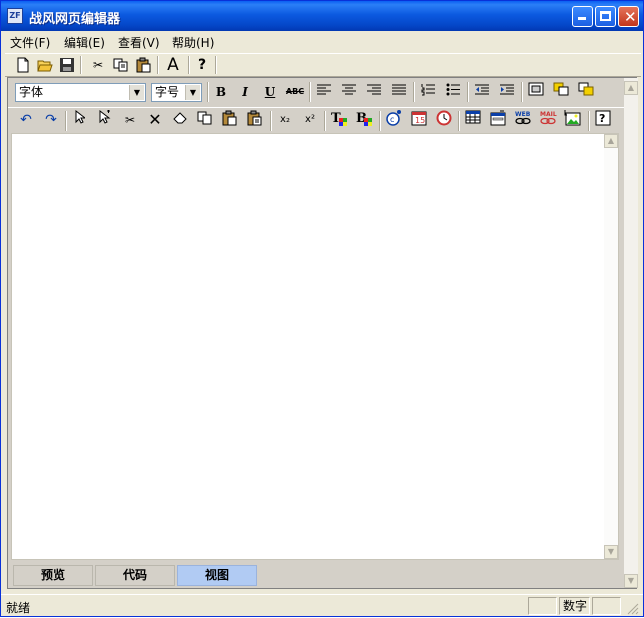 This screenshot has width=644, height=618. Describe the element at coordinates (323, 41) in the screenshot. I see `menu-bar: 文件(F) 编辑(E) 查看(V) 帮助(H)` at that location.